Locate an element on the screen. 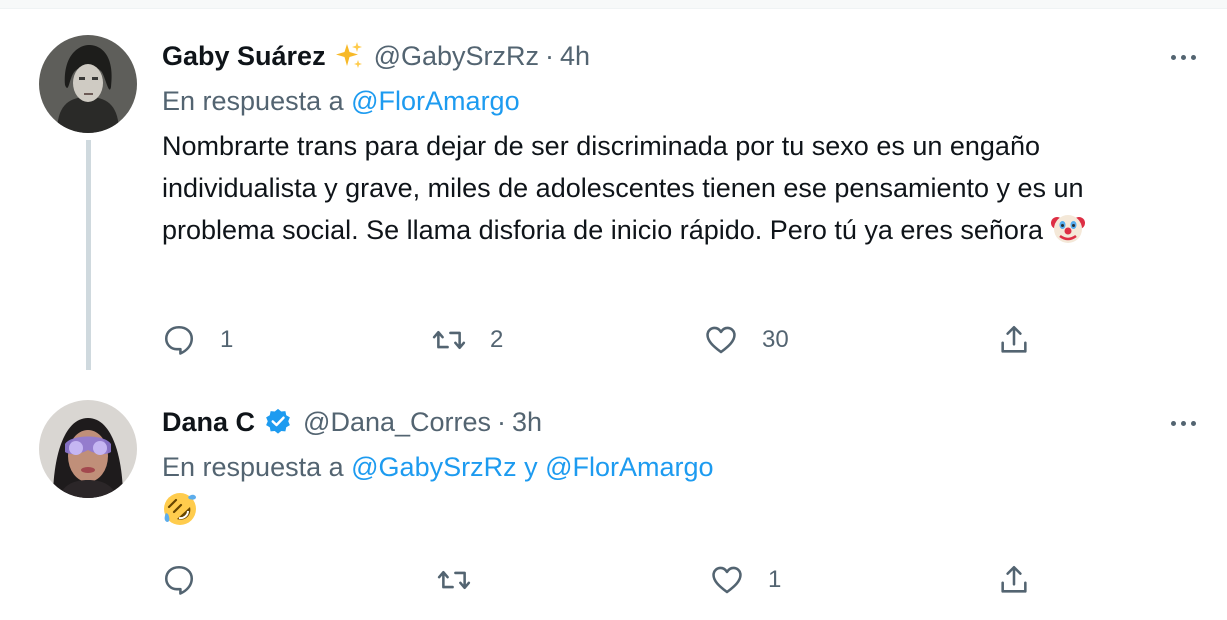 Image resolution: width=1227 pixels, height=620 pixels. tweet-header: Gaby Suárez @GabySrzRz · 4h is located at coordinates (376, 56).